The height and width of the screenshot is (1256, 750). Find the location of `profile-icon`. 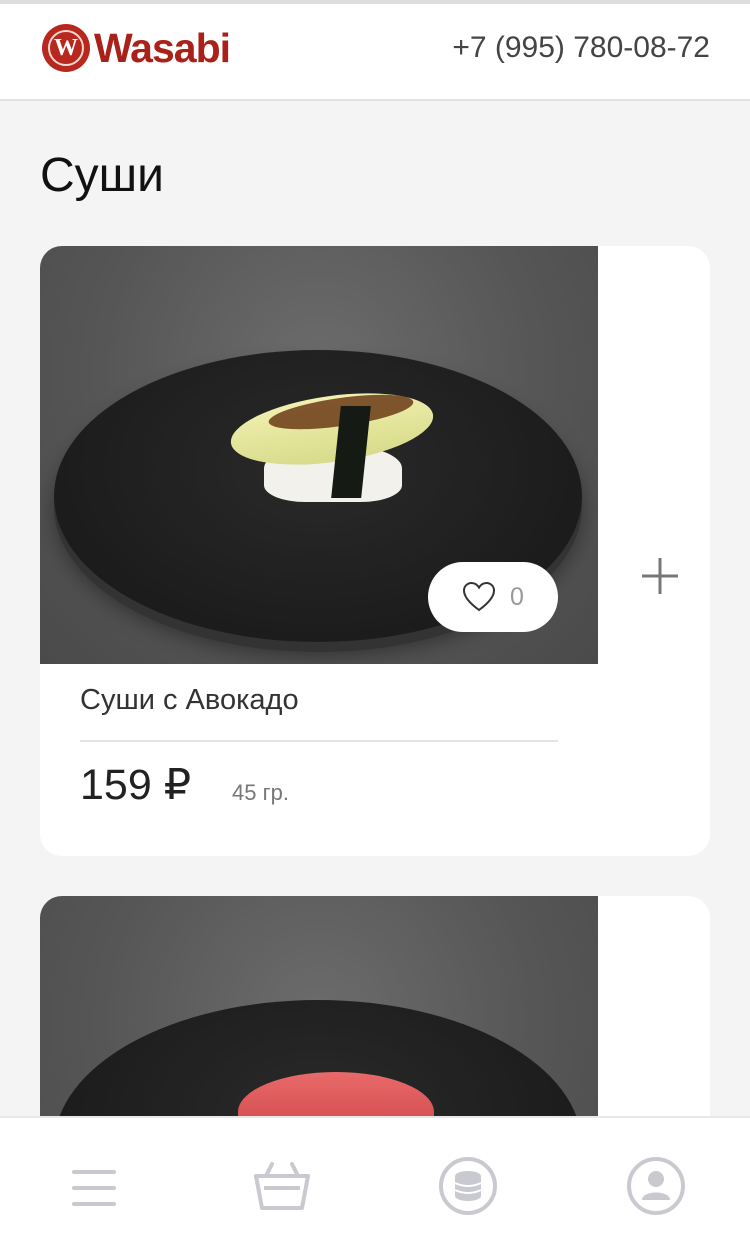

profile-icon is located at coordinates (656, 1186).